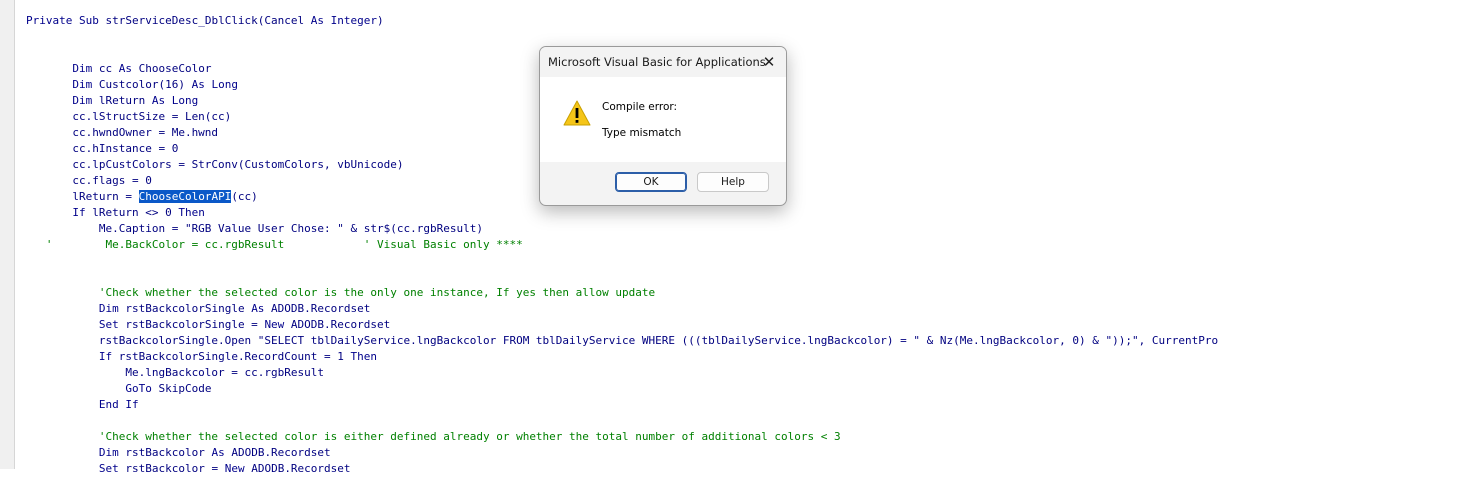 The image size is (1467, 477). I want to click on error-title: Compile error:, so click(640, 107).